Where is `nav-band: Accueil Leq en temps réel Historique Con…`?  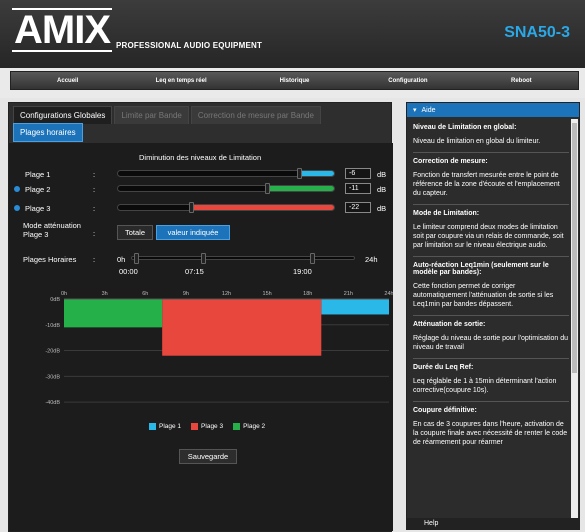
nav-band: Accueil Leq en temps réel Historique Con… is located at coordinates (292, 83).